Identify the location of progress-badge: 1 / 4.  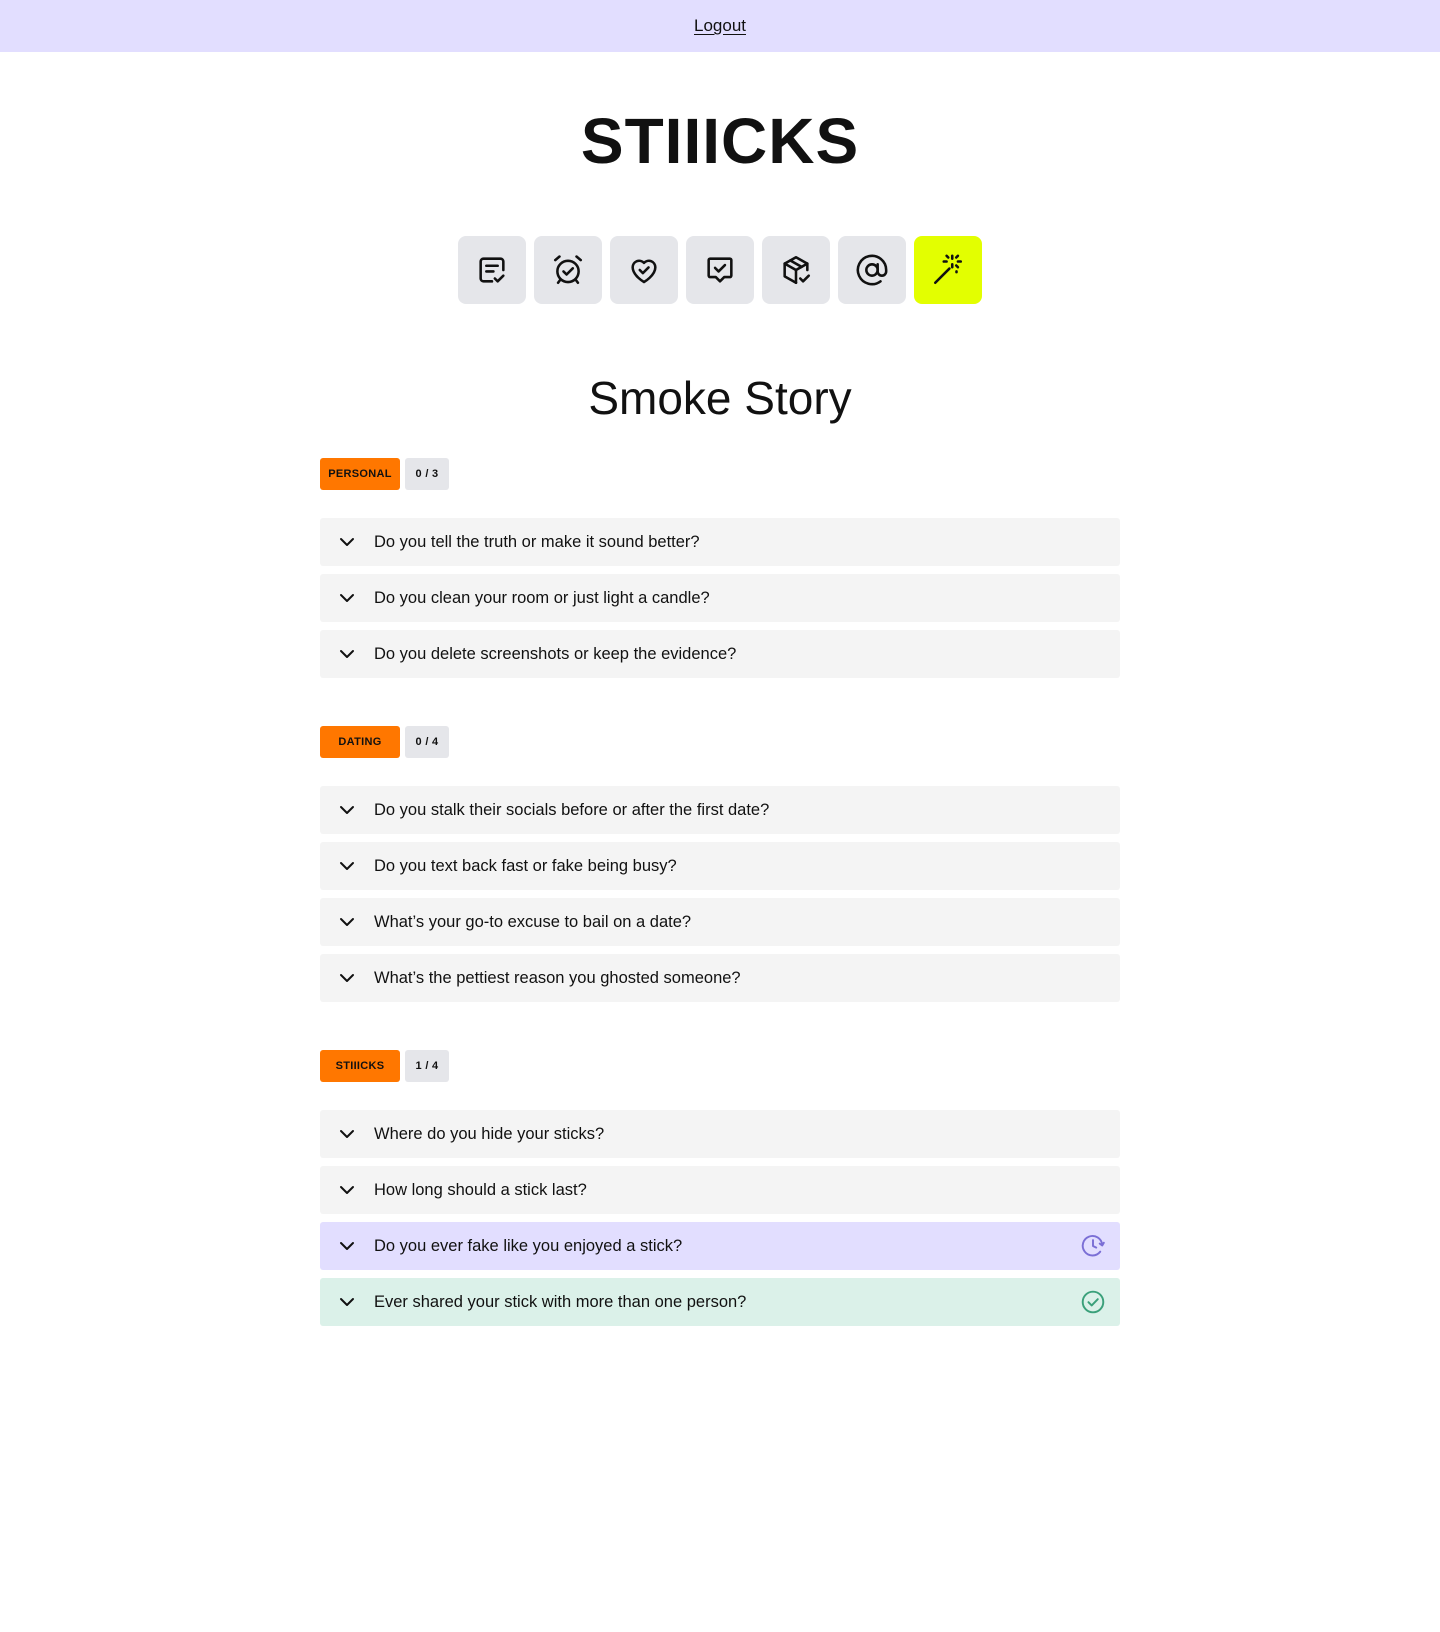
(427, 1066).